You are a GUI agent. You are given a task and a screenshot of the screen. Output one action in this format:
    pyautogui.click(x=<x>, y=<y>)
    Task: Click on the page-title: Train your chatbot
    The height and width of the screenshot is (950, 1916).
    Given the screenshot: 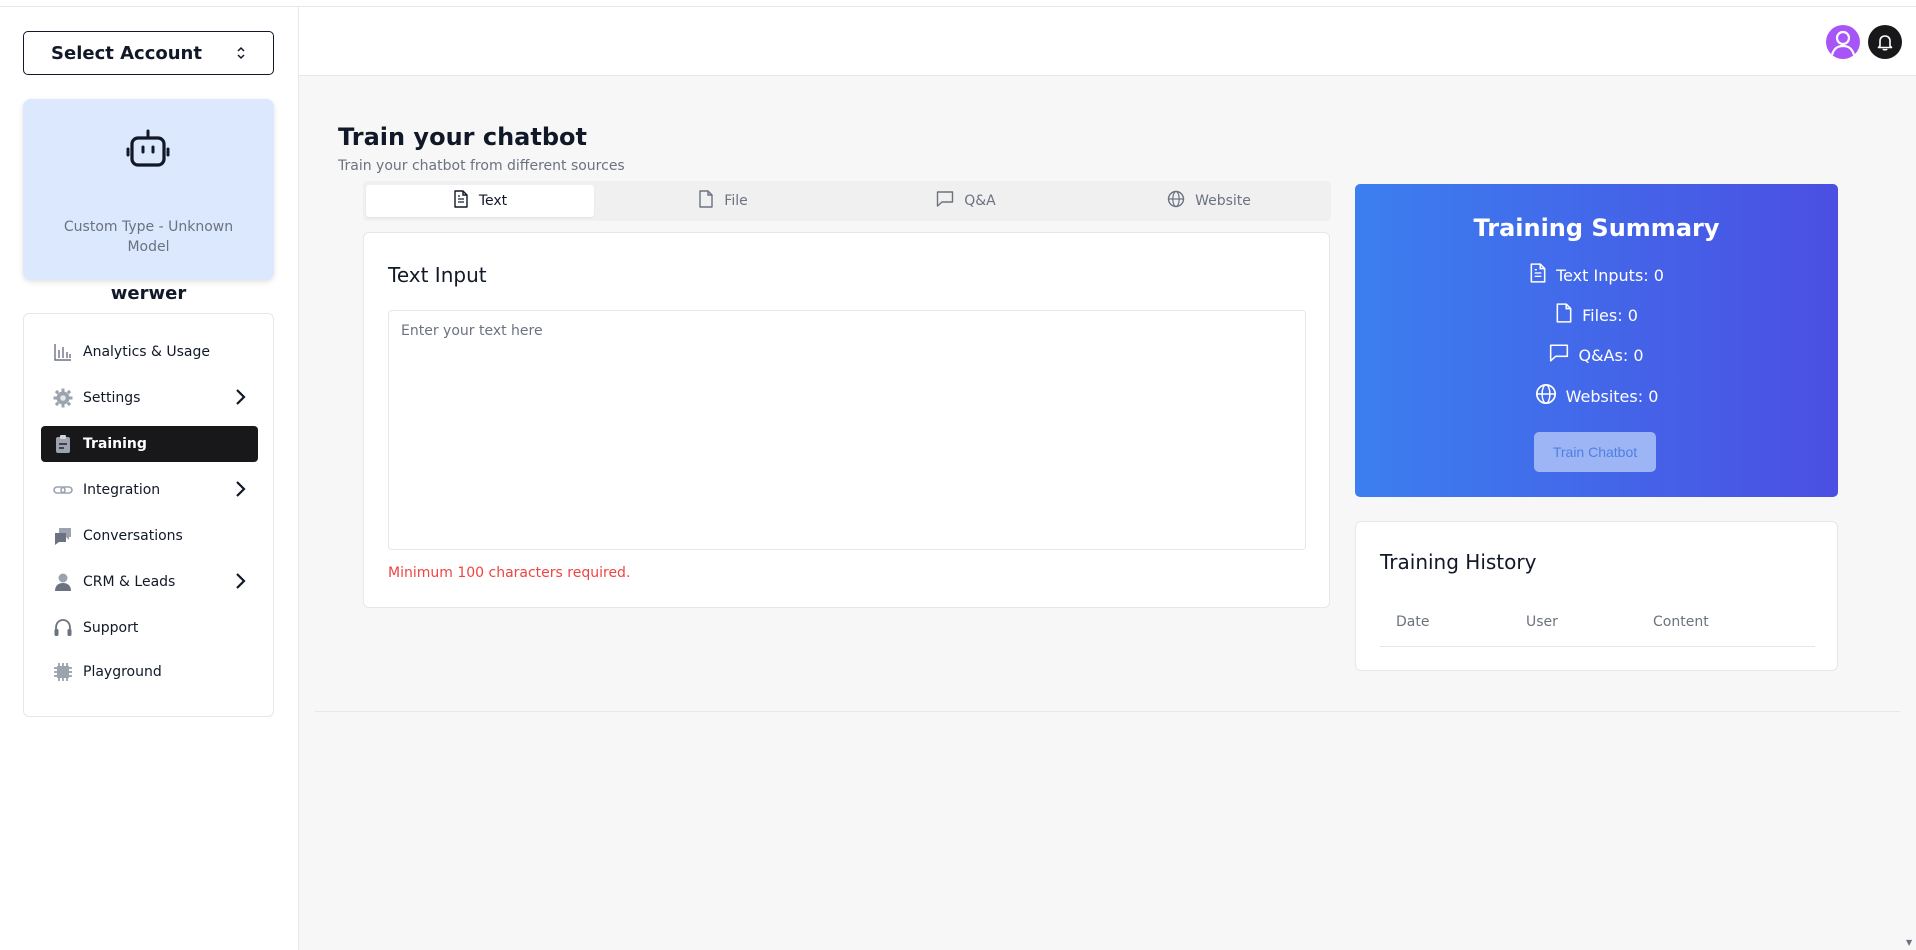 What is the action you would take?
    pyautogui.click(x=462, y=137)
    